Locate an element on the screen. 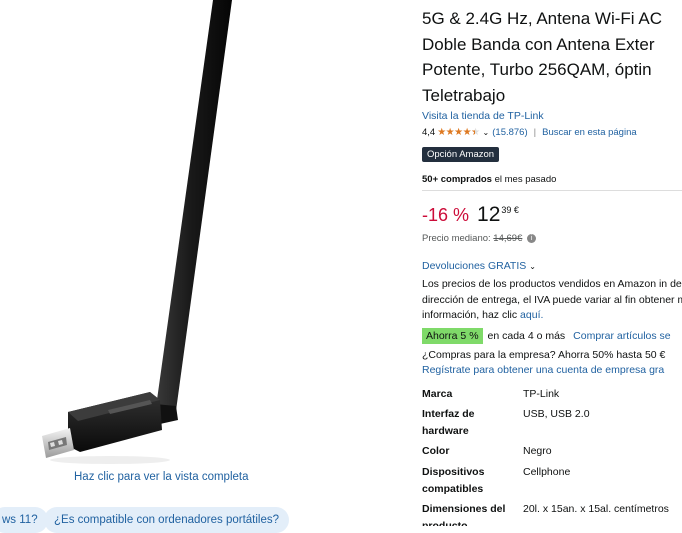  rating-value: 4,4 is located at coordinates (429, 132).